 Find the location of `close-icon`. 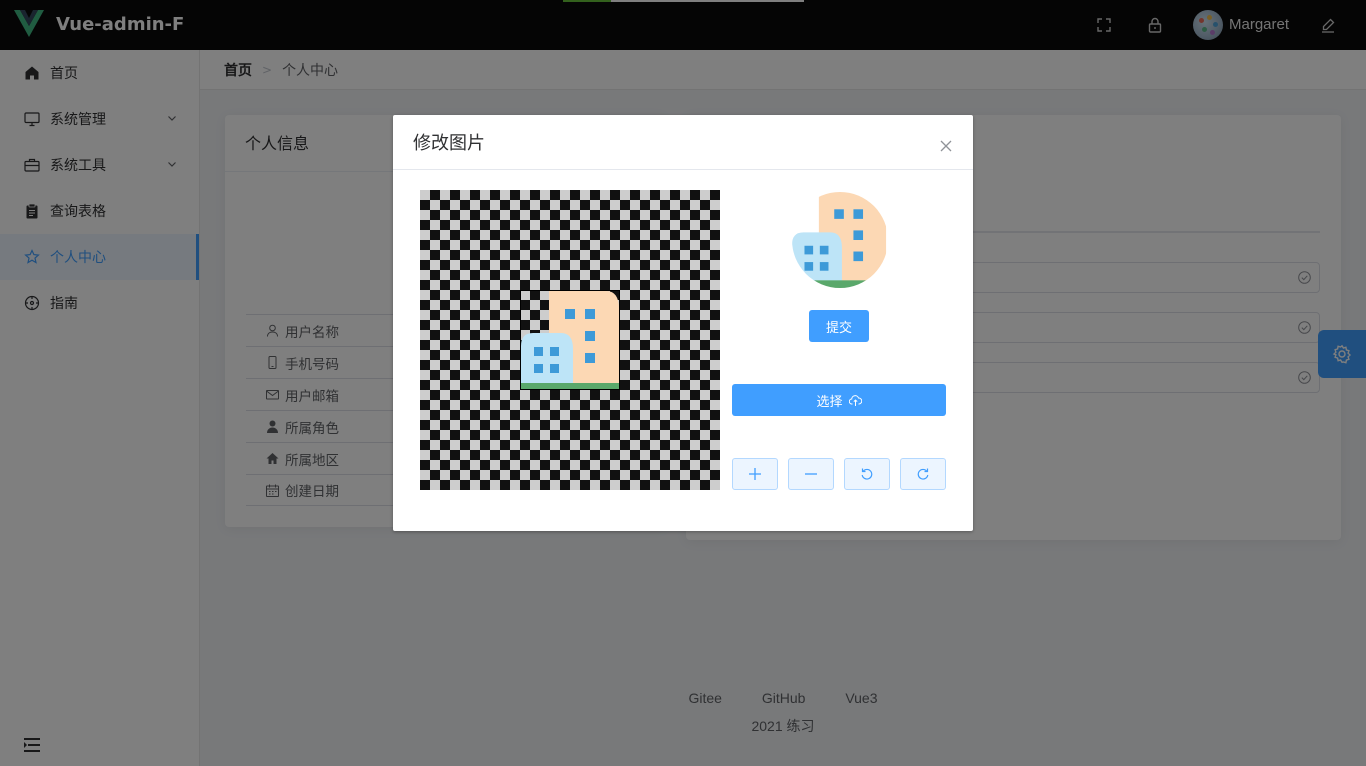

close-icon is located at coordinates (946, 146).